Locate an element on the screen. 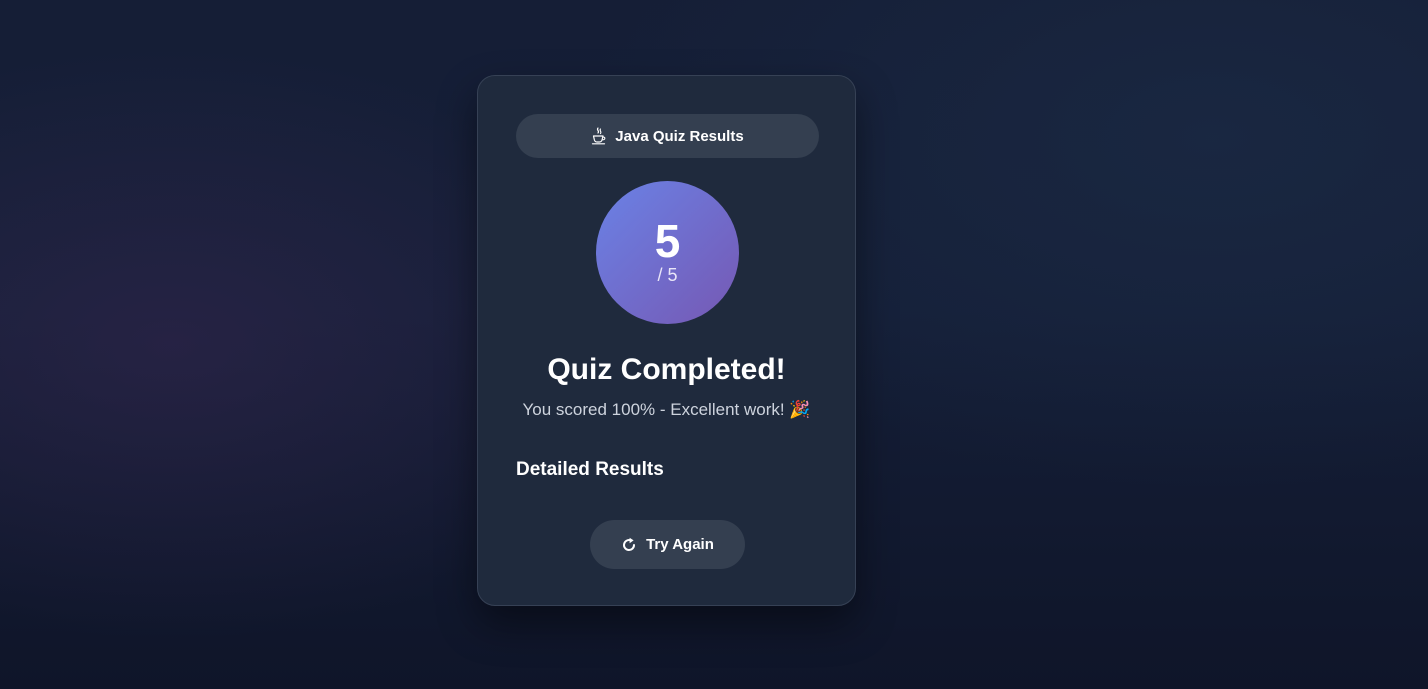 The image size is (1428, 689). try-again-label: Try Again is located at coordinates (680, 544).